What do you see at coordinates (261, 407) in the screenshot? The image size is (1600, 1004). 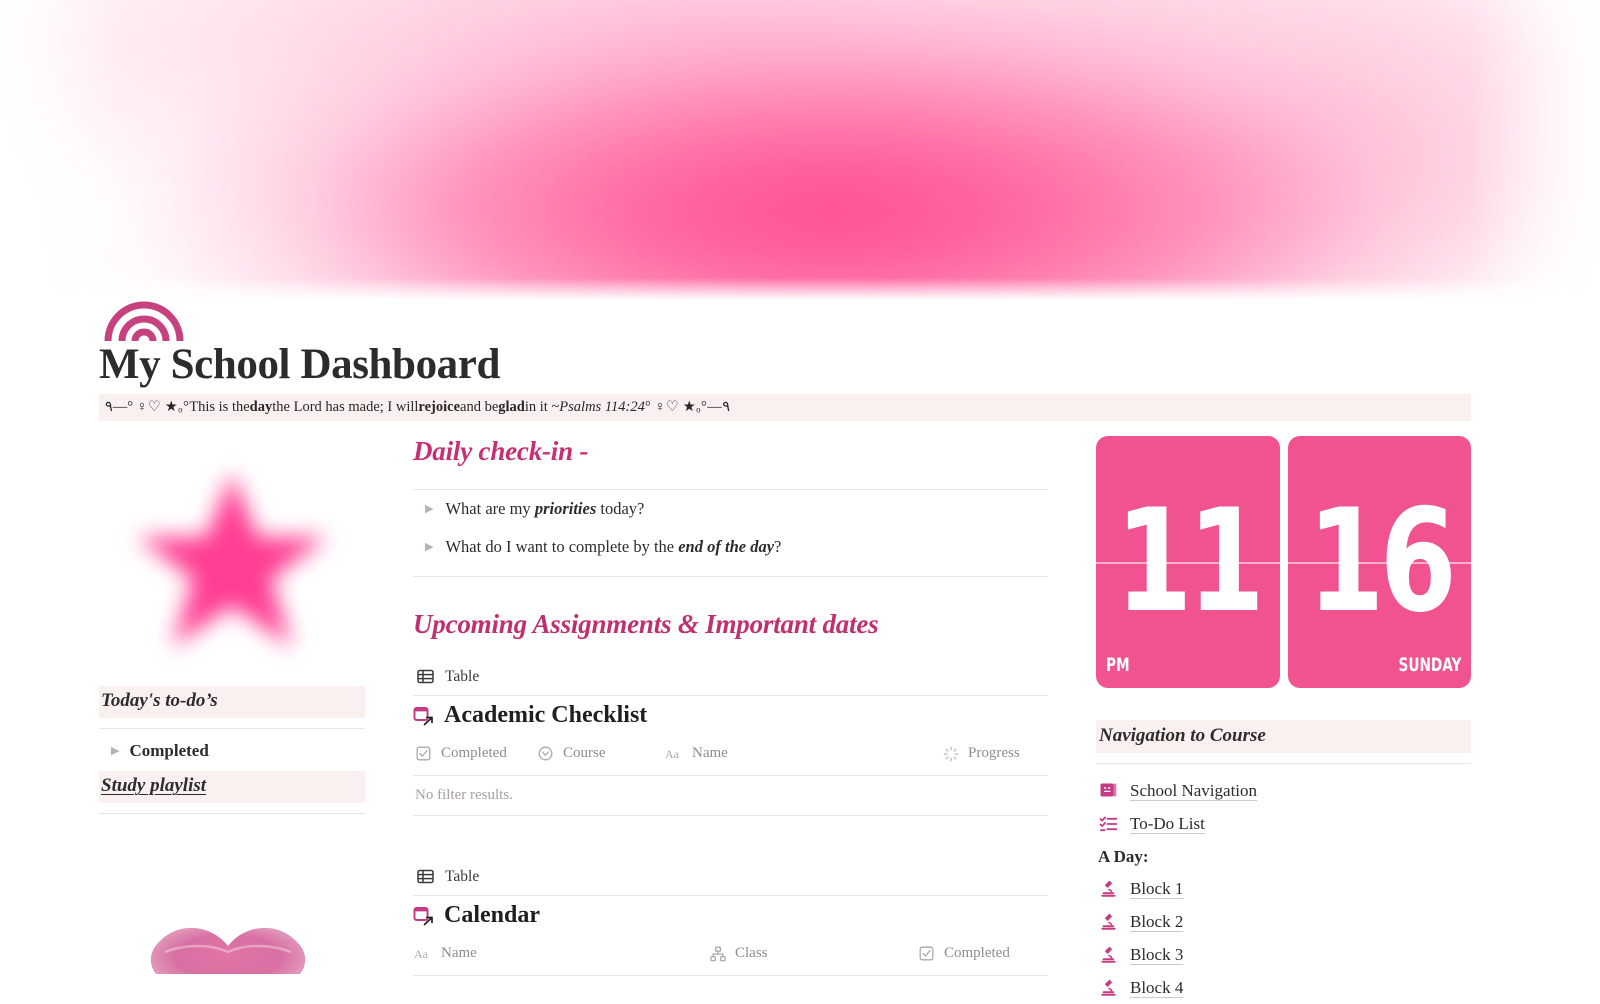 I see `quote-bold-day: day` at bounding box center [261, 407].